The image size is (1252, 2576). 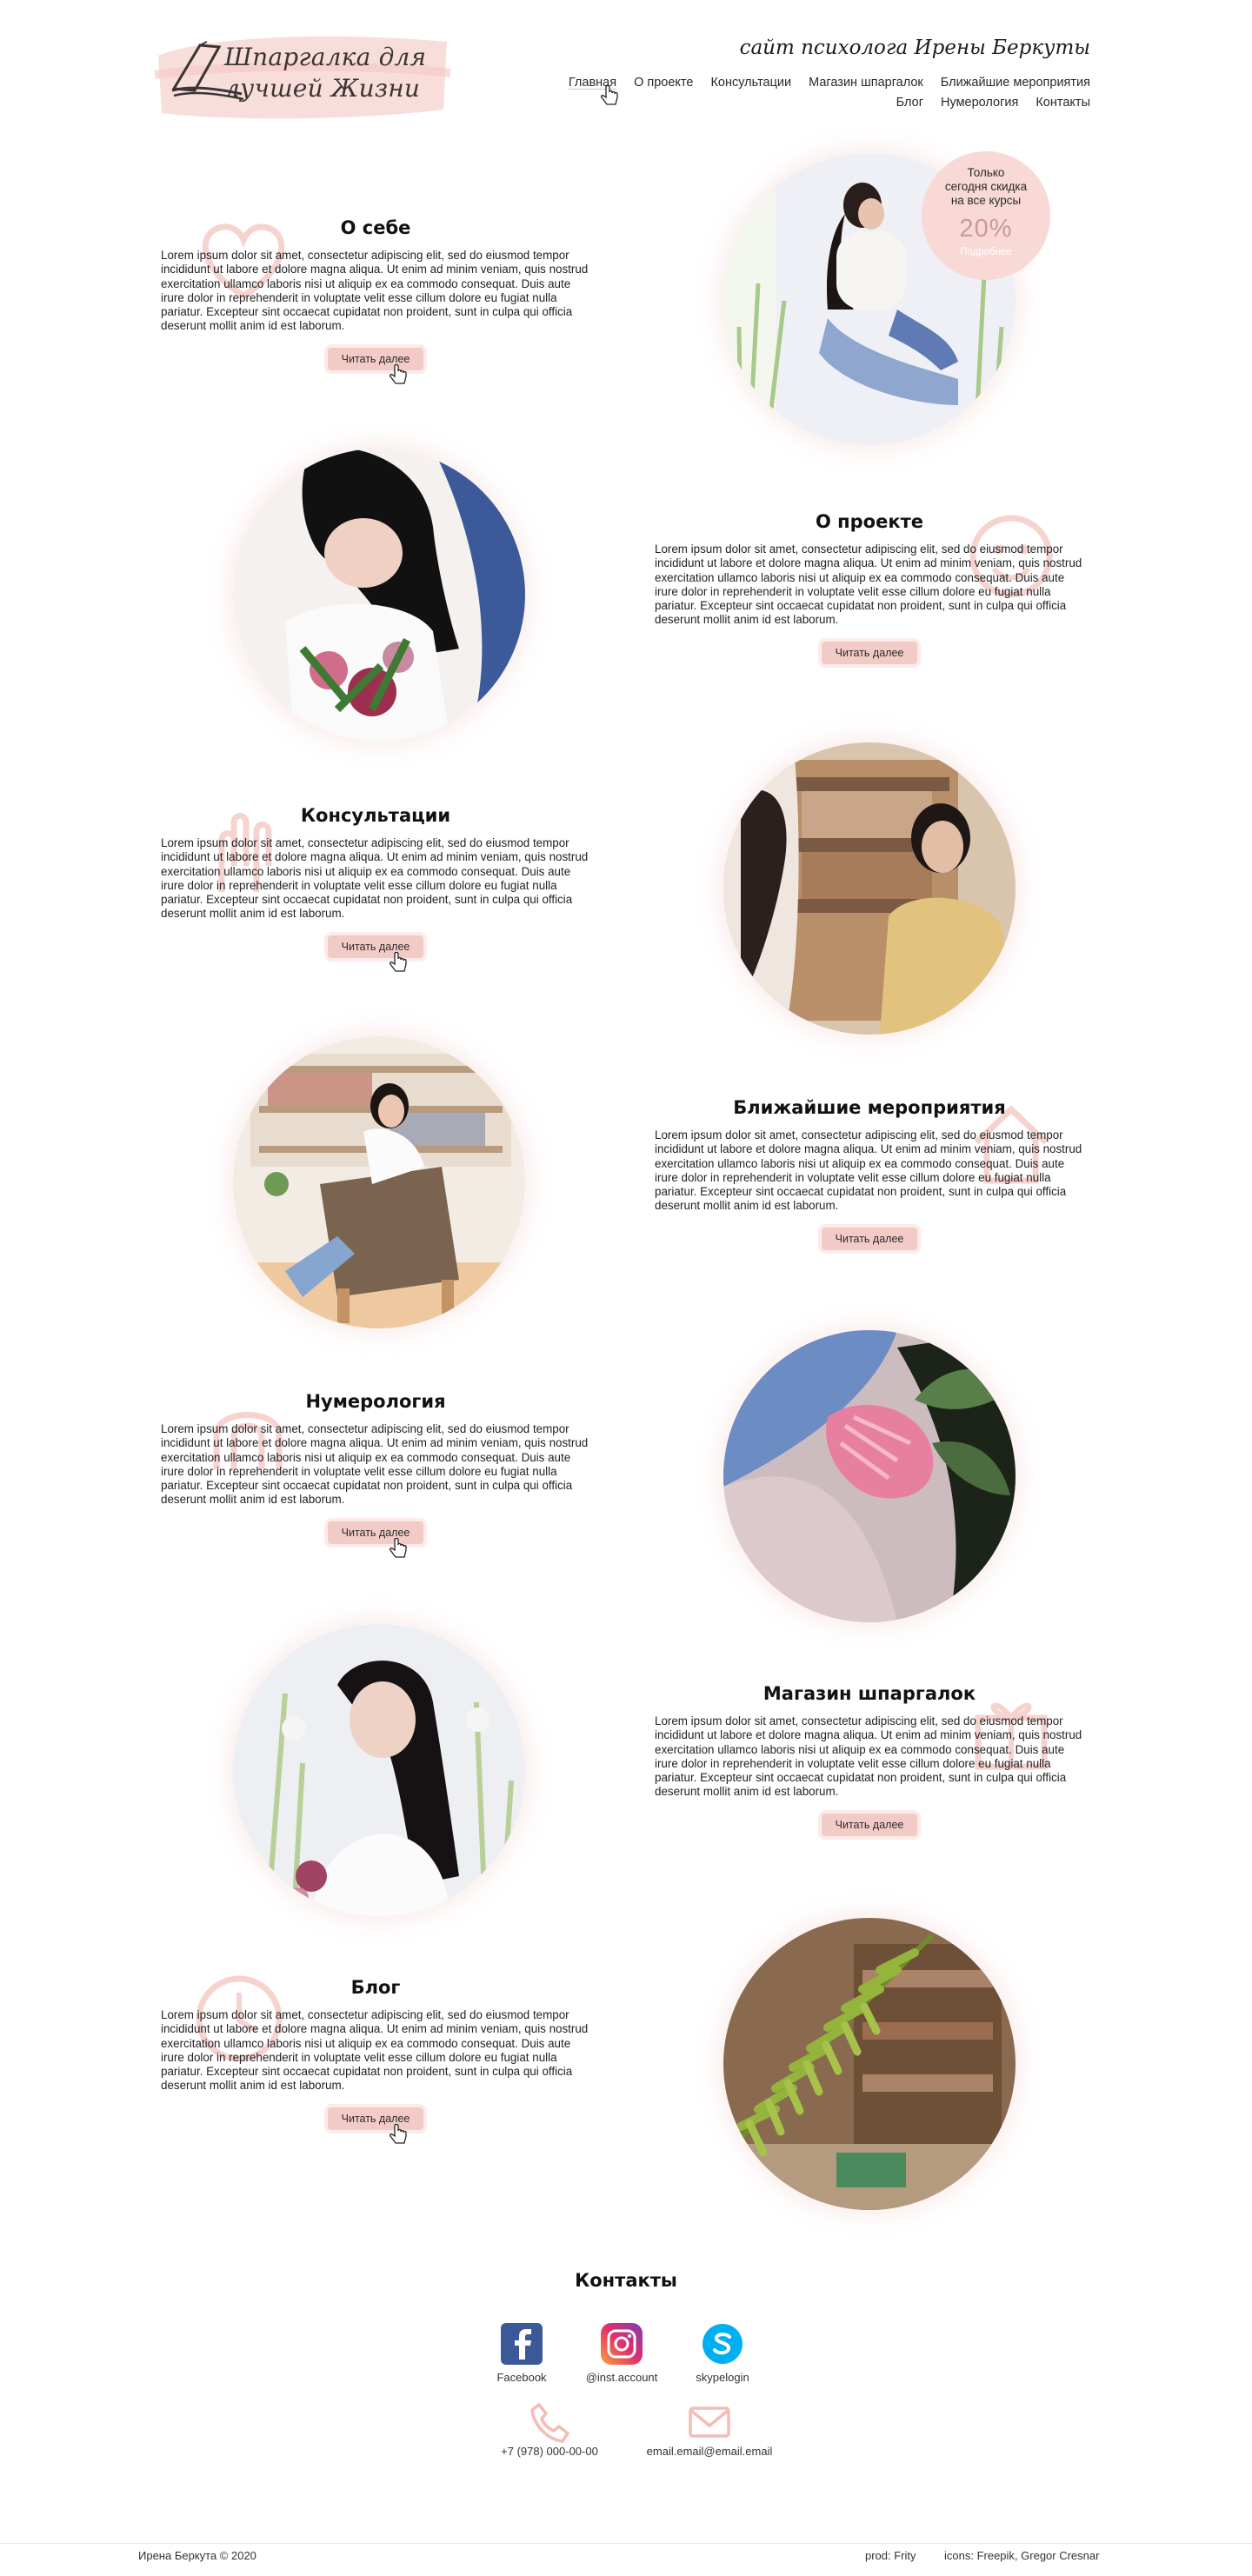 I want to click on site-logo: Шпаргалка для лучшей Жизни, so click(x=302, y=76).